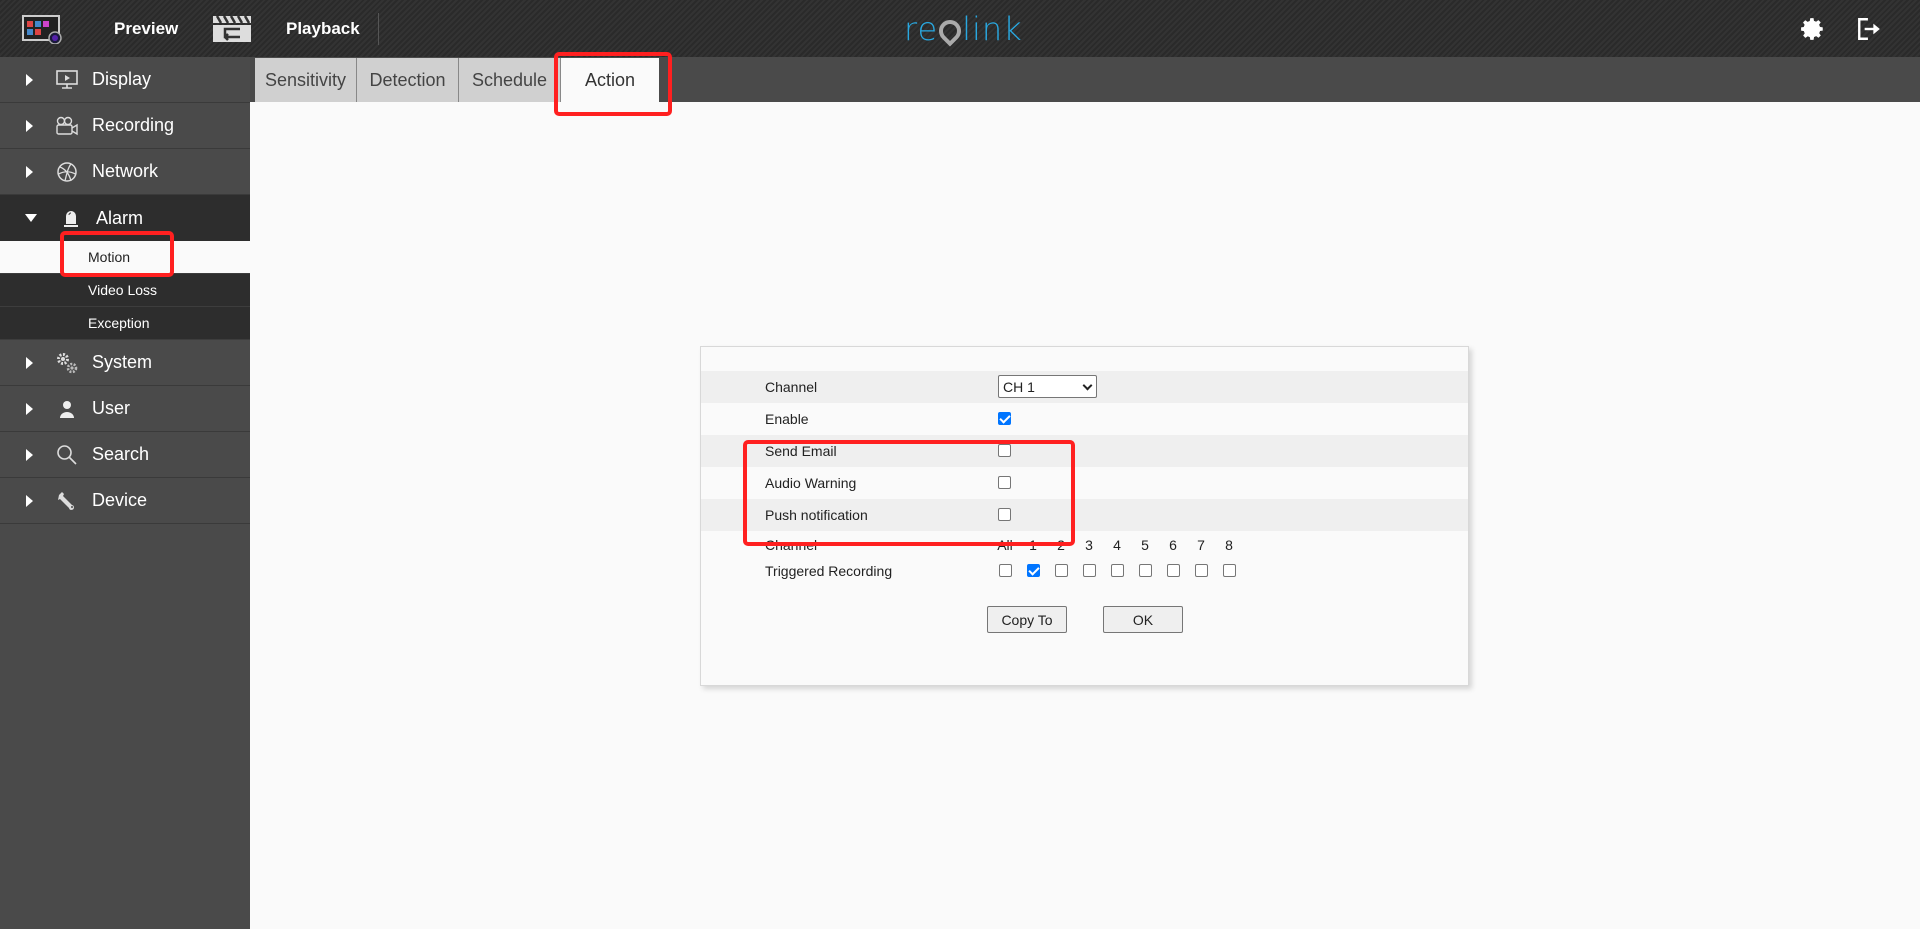  Describe the element at coordinates (1117, 545) in the screenshot. I see `channel-header-4: 4` at that location.